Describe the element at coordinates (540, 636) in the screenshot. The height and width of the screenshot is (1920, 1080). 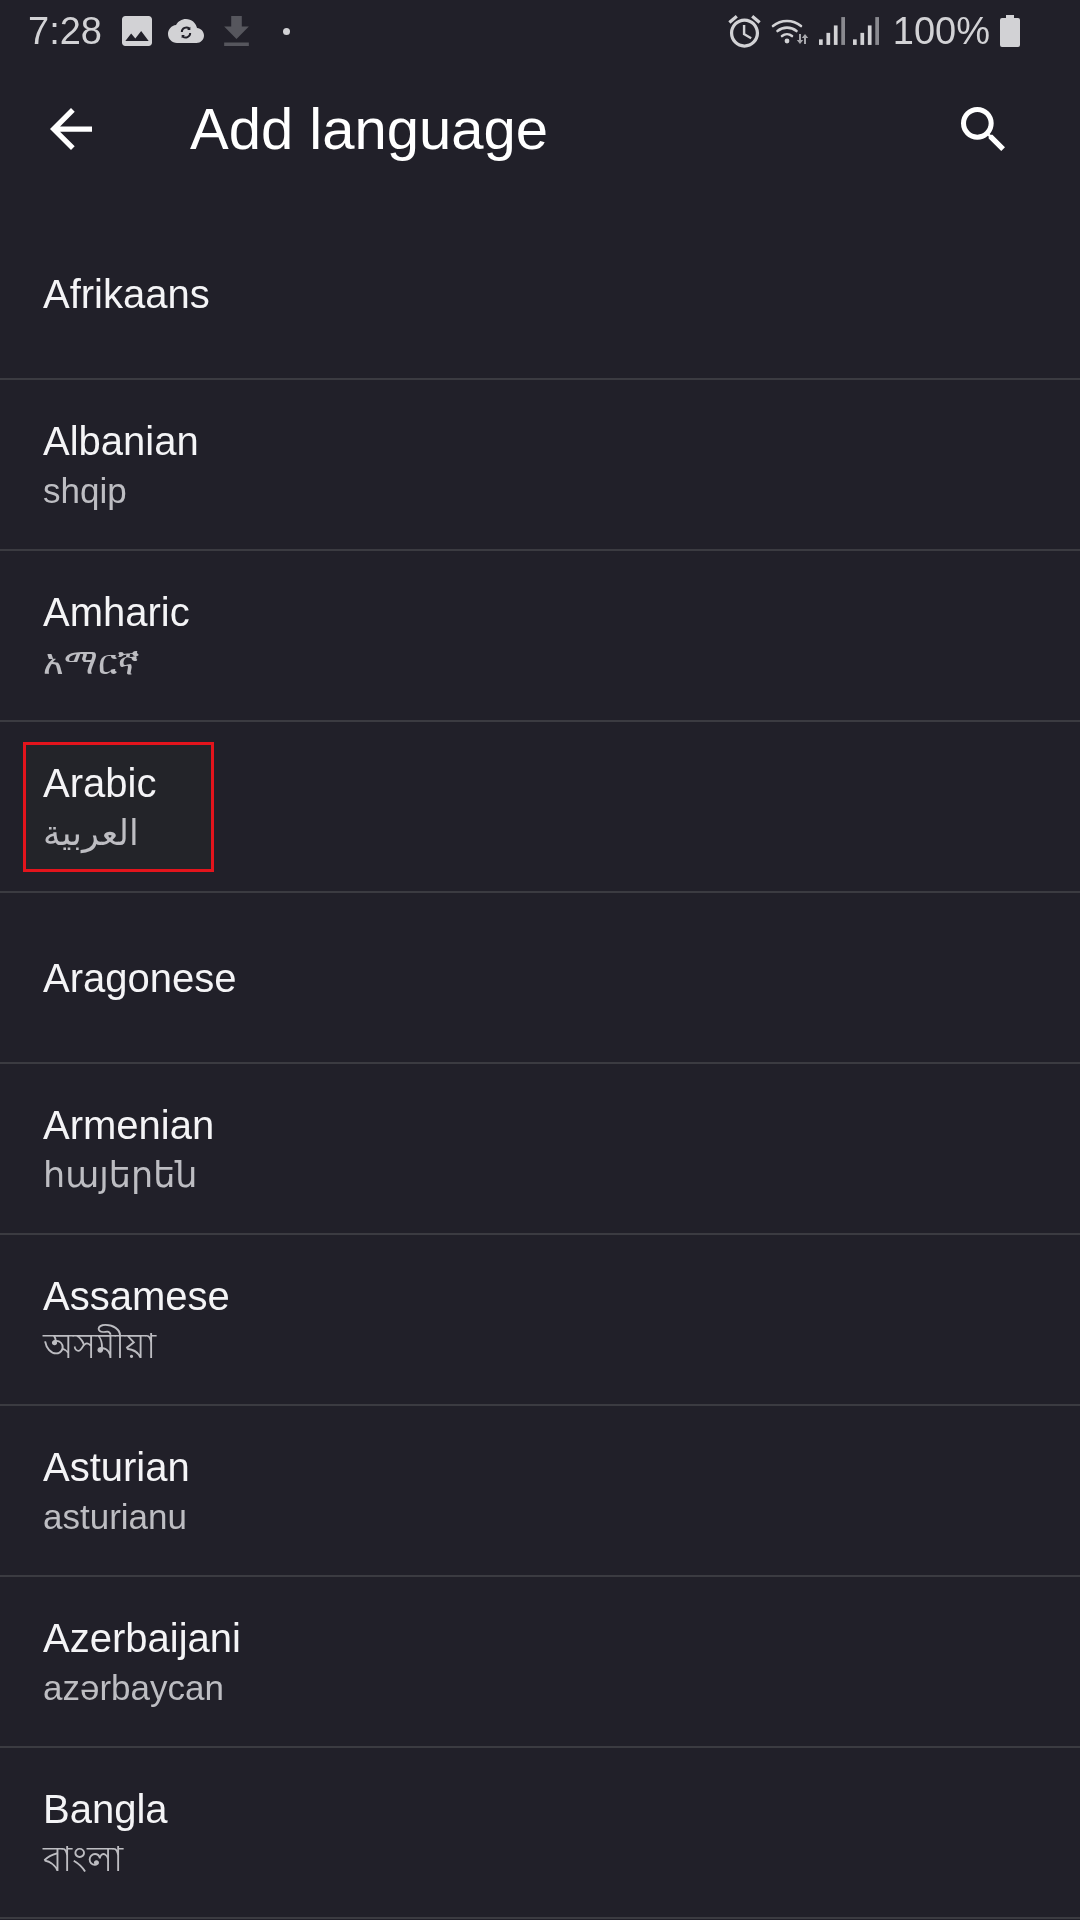
I see `language-item: Amharic አማርኛ` at that location.